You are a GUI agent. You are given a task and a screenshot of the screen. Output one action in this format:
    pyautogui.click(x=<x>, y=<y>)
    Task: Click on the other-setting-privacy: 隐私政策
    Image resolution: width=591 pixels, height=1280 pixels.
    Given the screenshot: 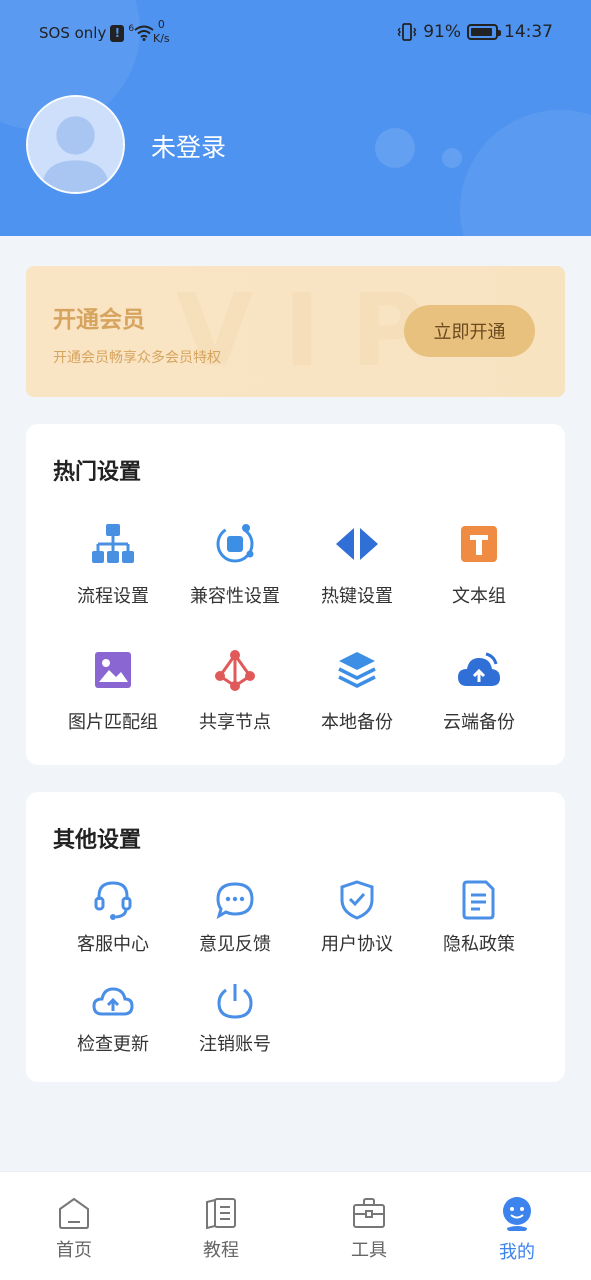 What is the action you would take?
    pyautogui.click(x=479, y=917)
    